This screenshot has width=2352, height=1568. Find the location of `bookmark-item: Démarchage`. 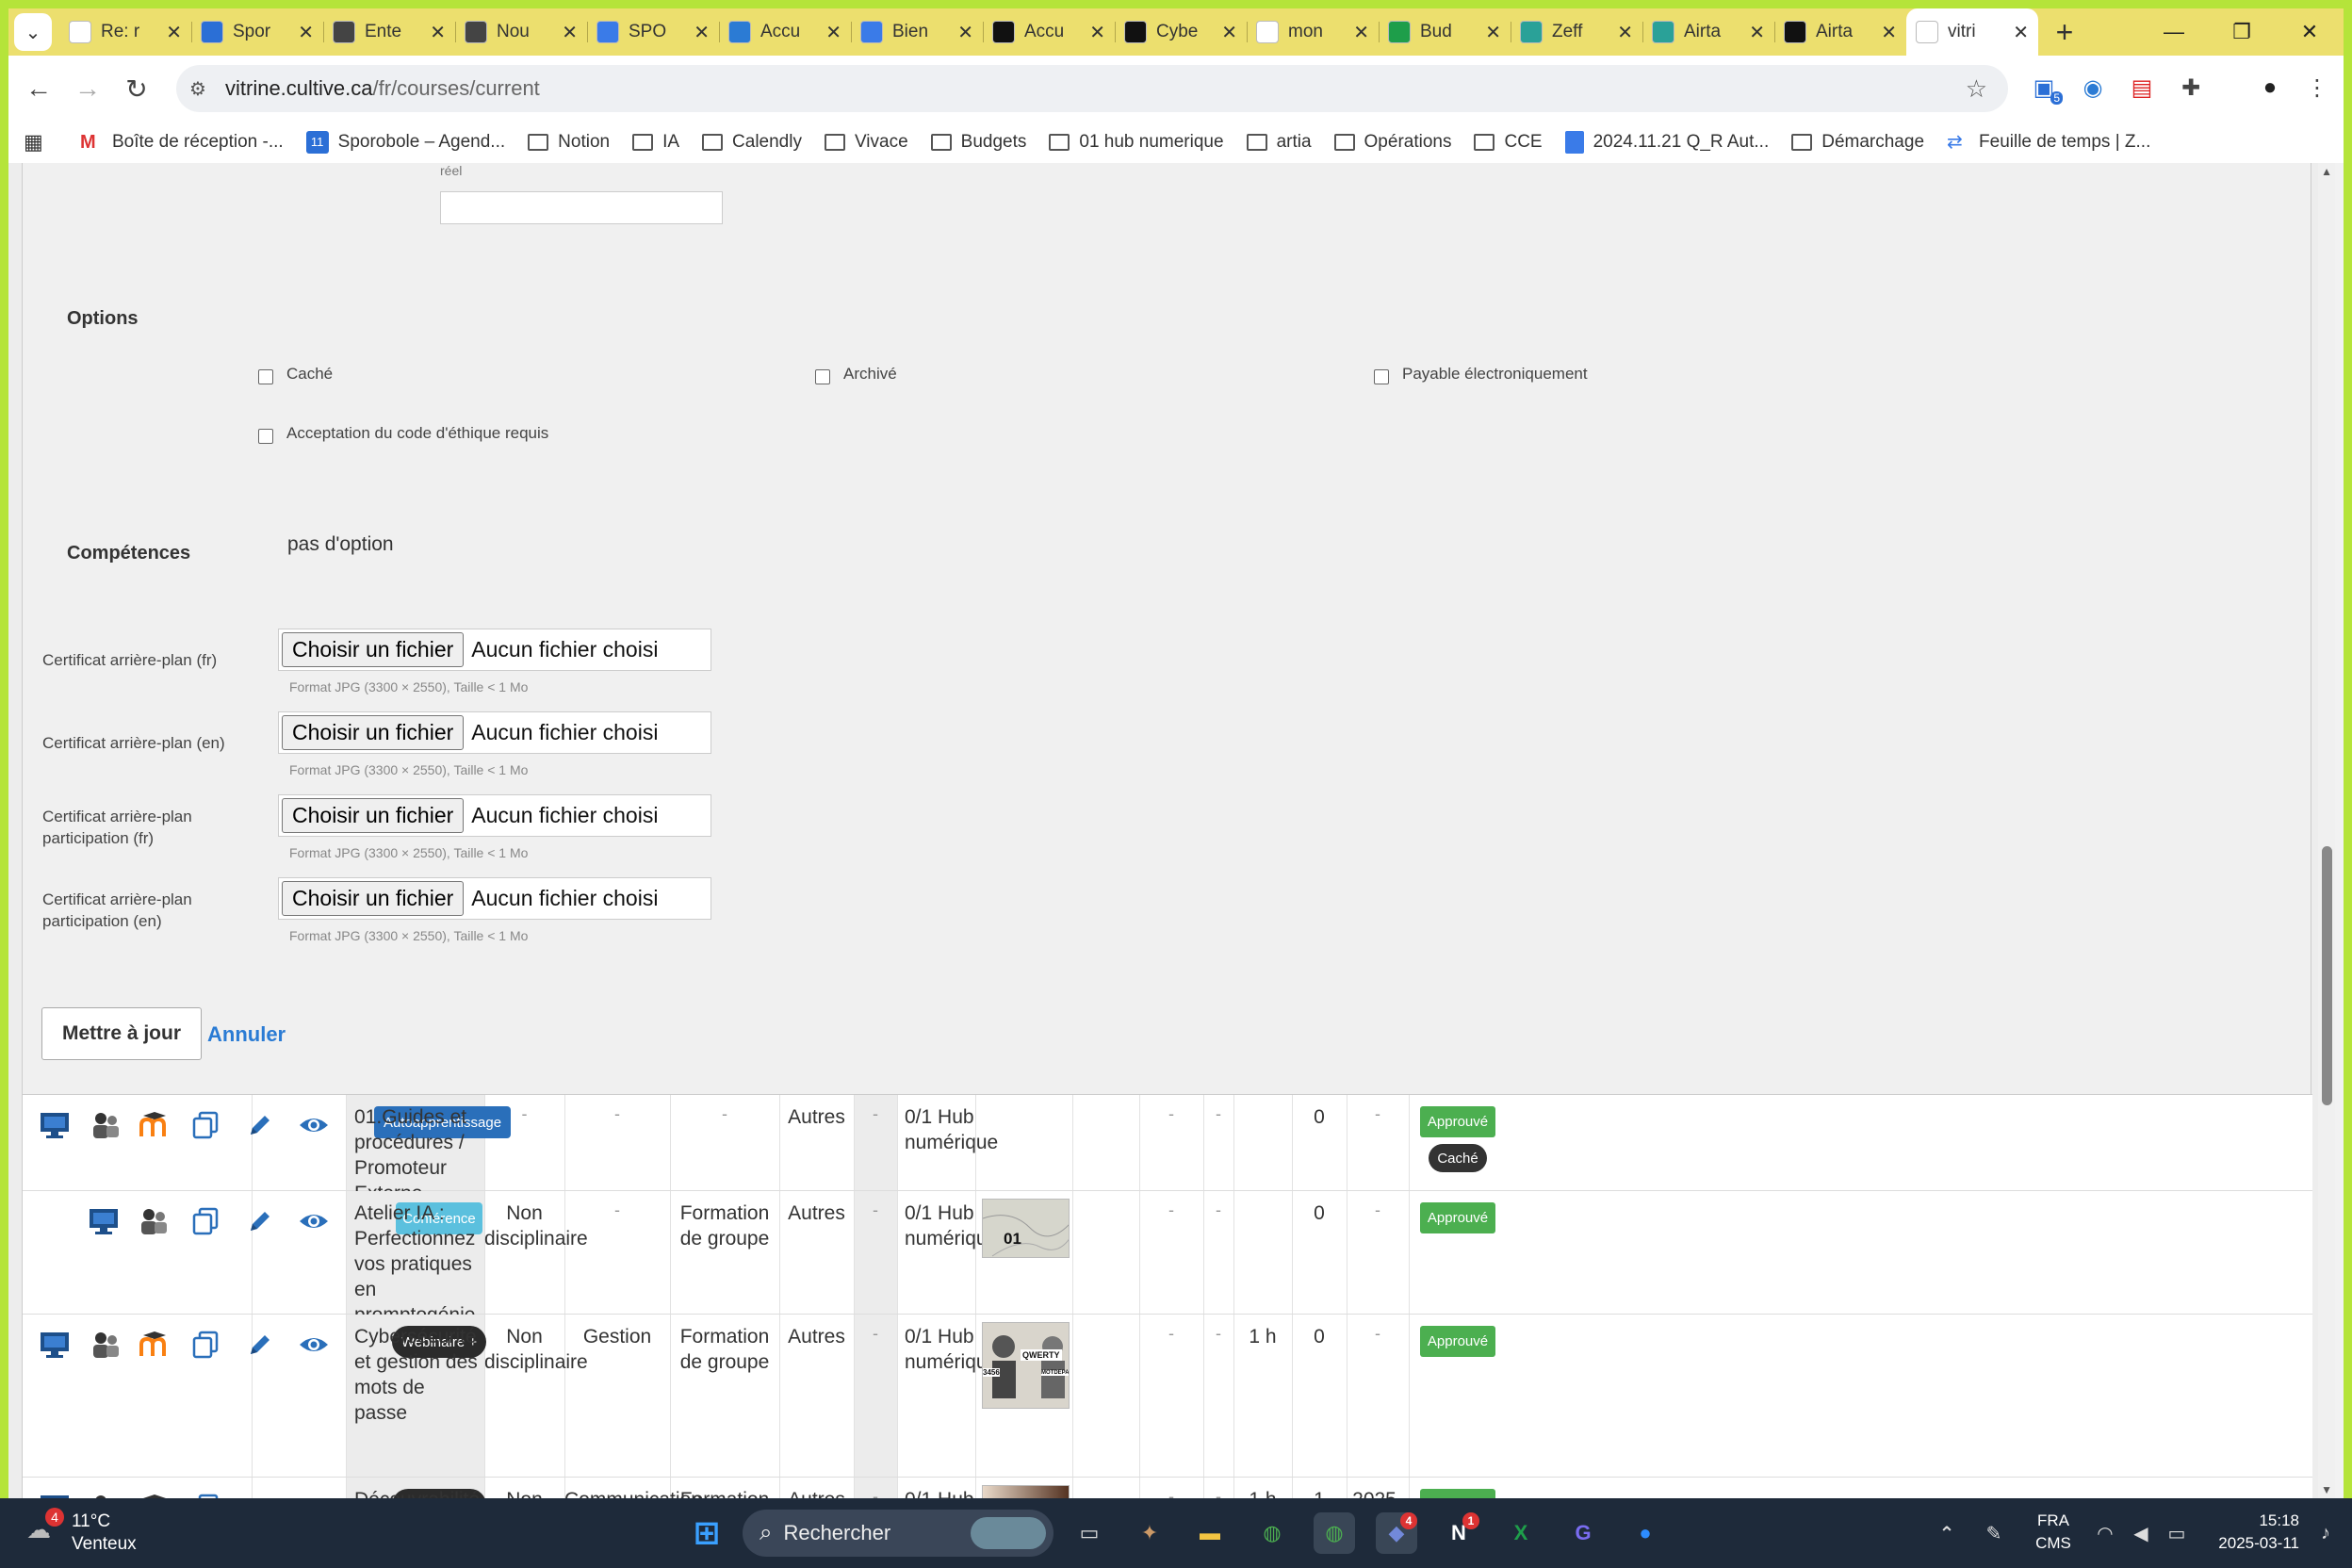

bookmark-item: Démarchage is located at coordinates (1858, 142).